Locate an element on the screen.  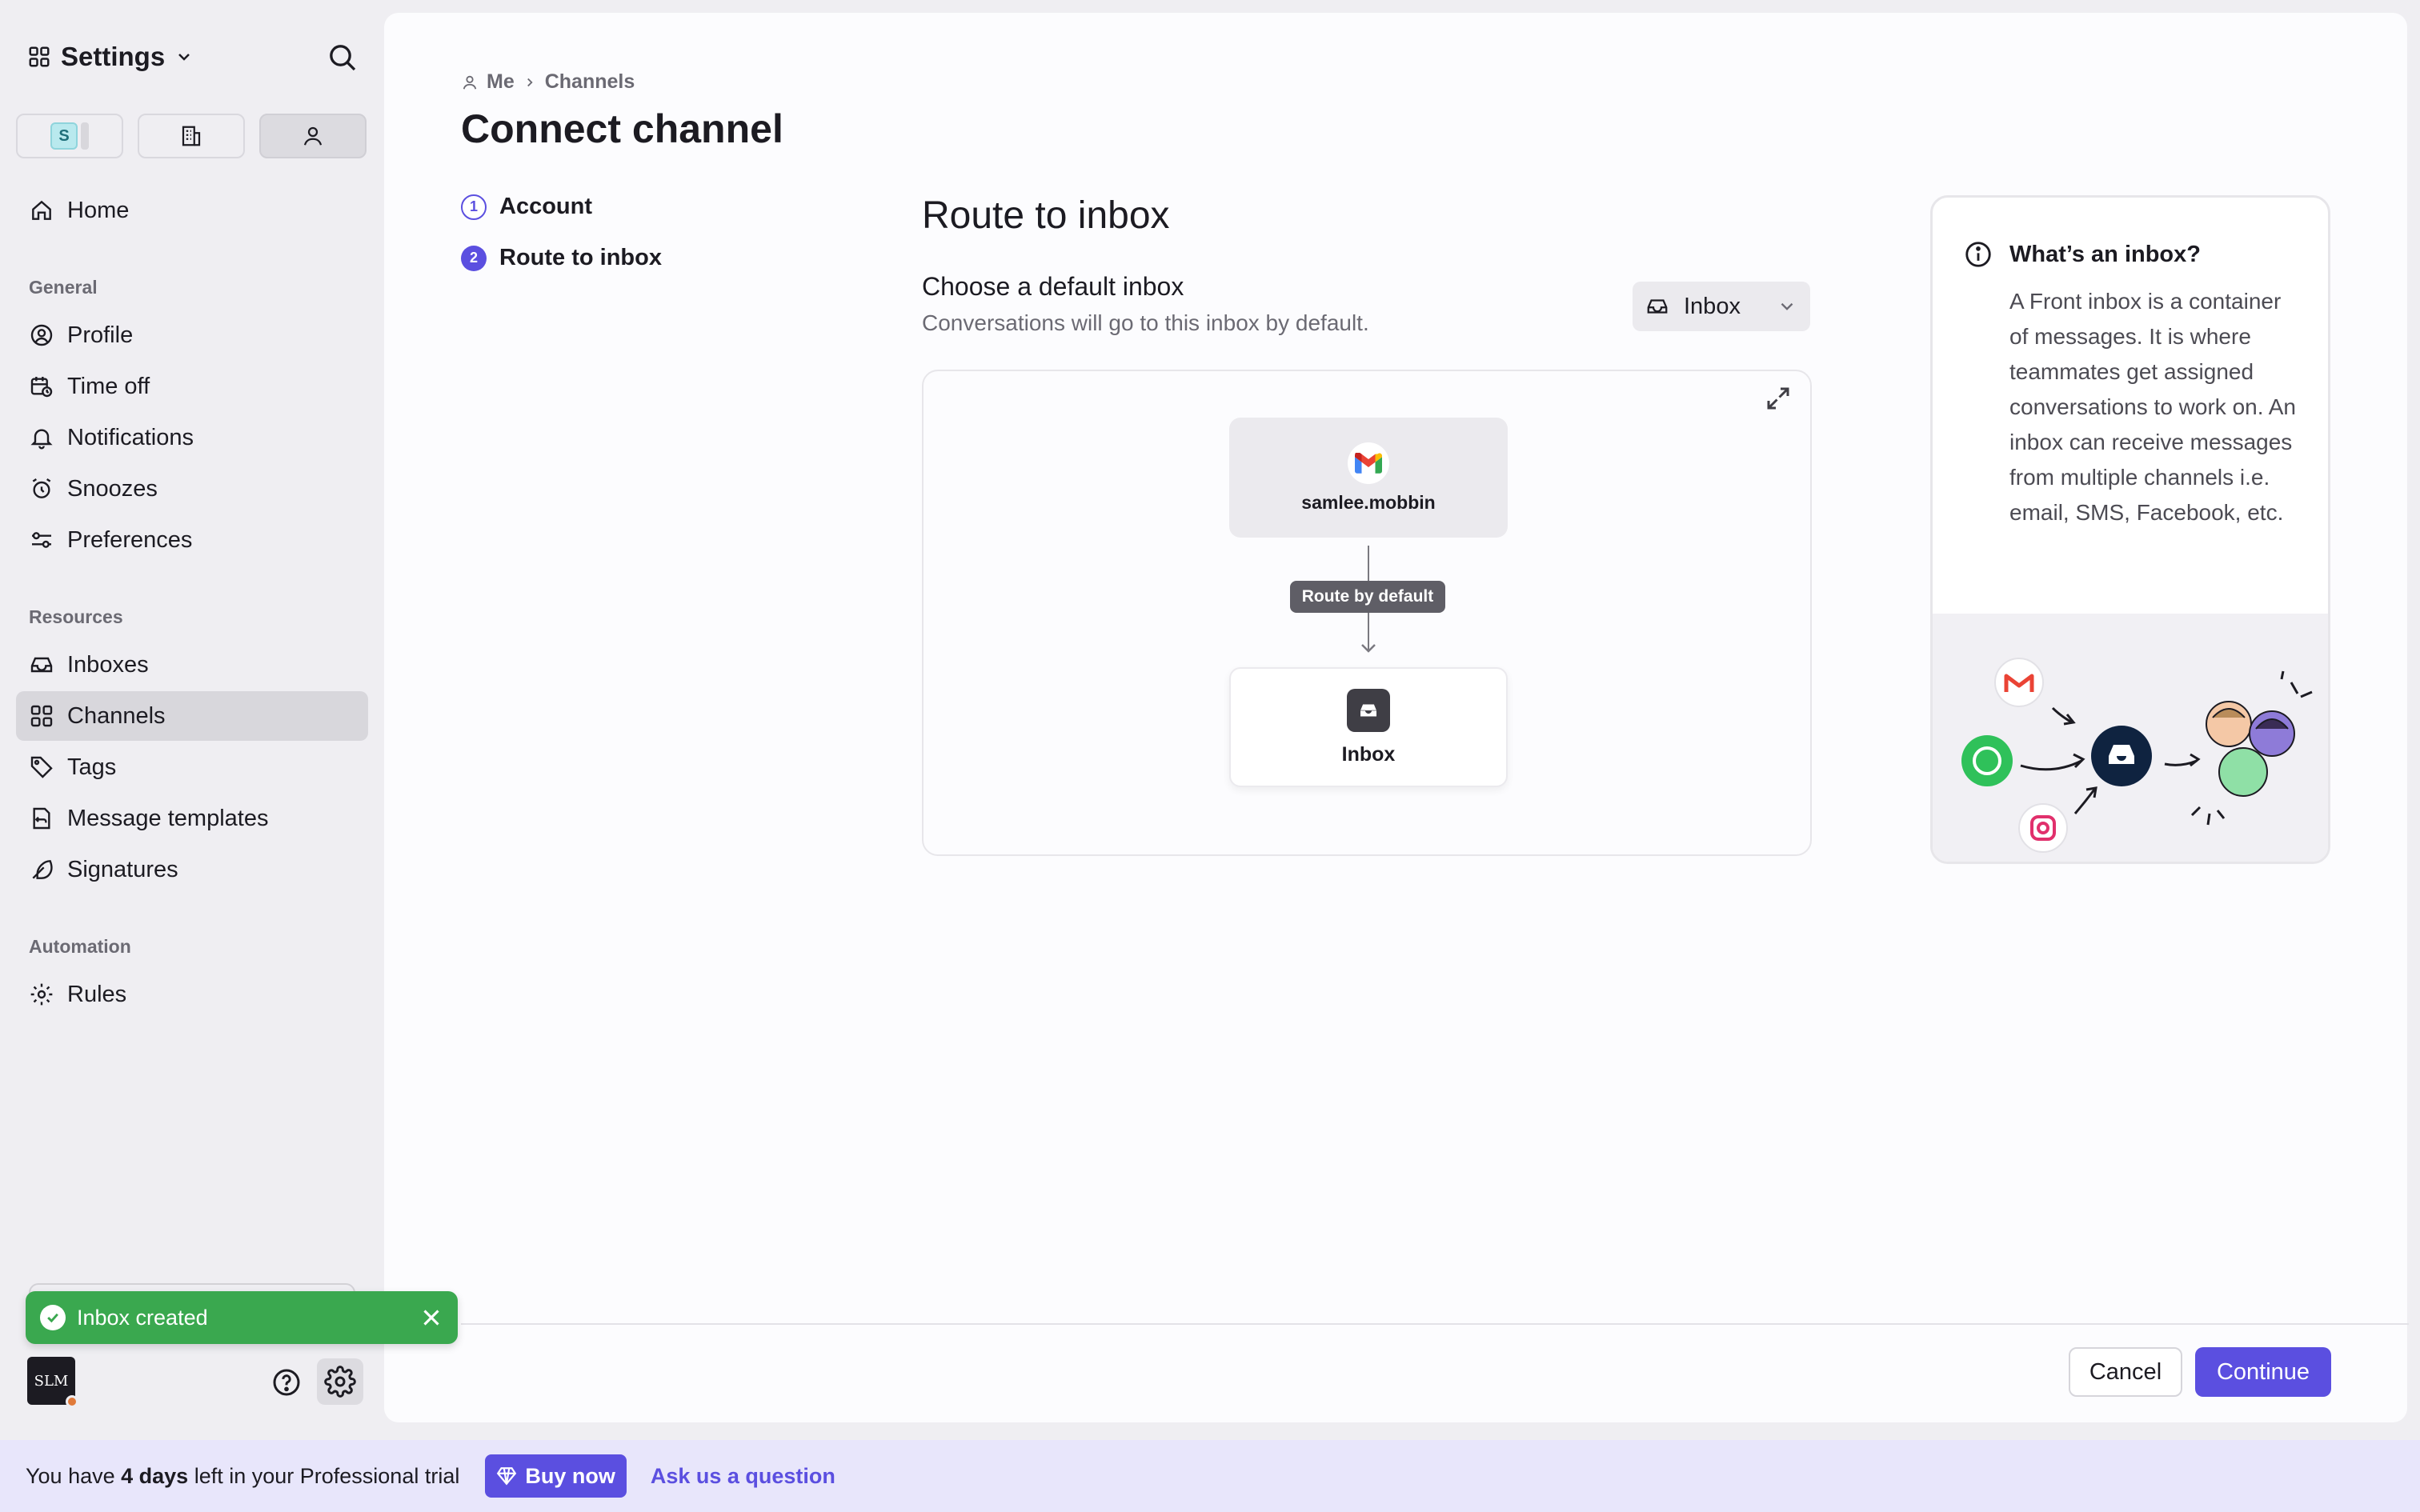
sidebar-item-profile: Profile is located at coordinates (192, 335).